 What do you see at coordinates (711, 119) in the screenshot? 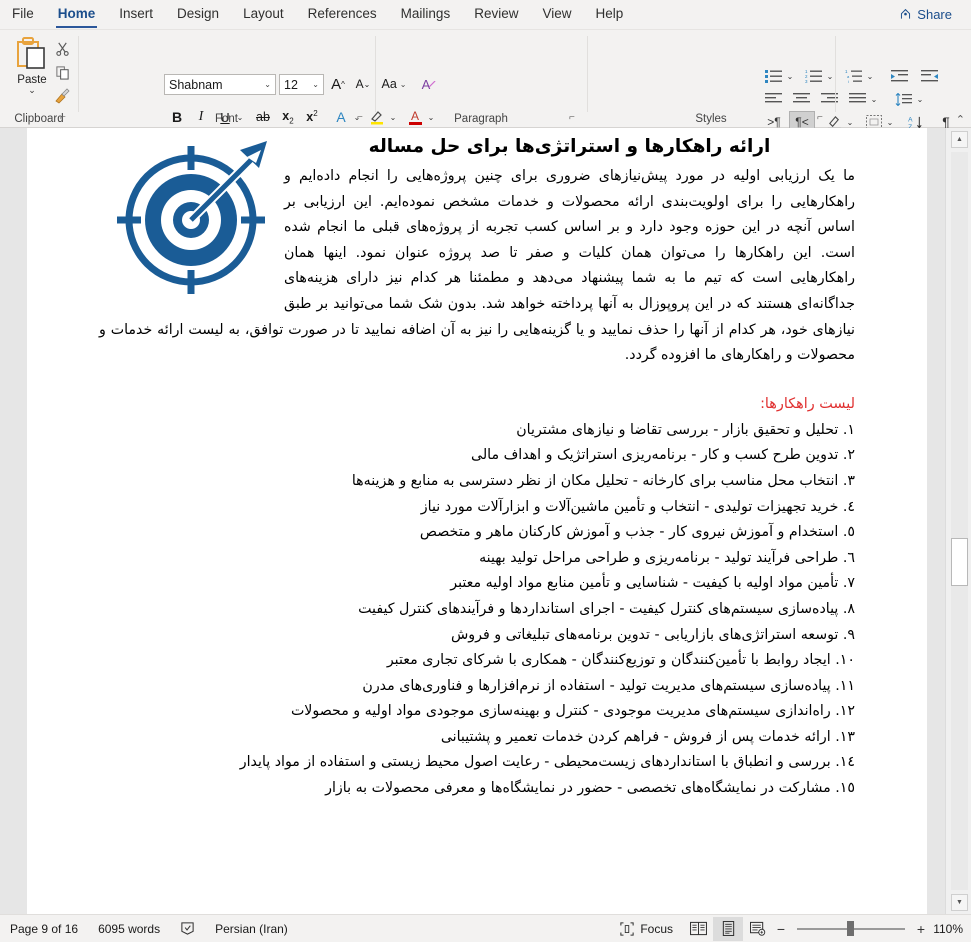
I see `group-label-styles: Styles` at bounding box center [711, 119].